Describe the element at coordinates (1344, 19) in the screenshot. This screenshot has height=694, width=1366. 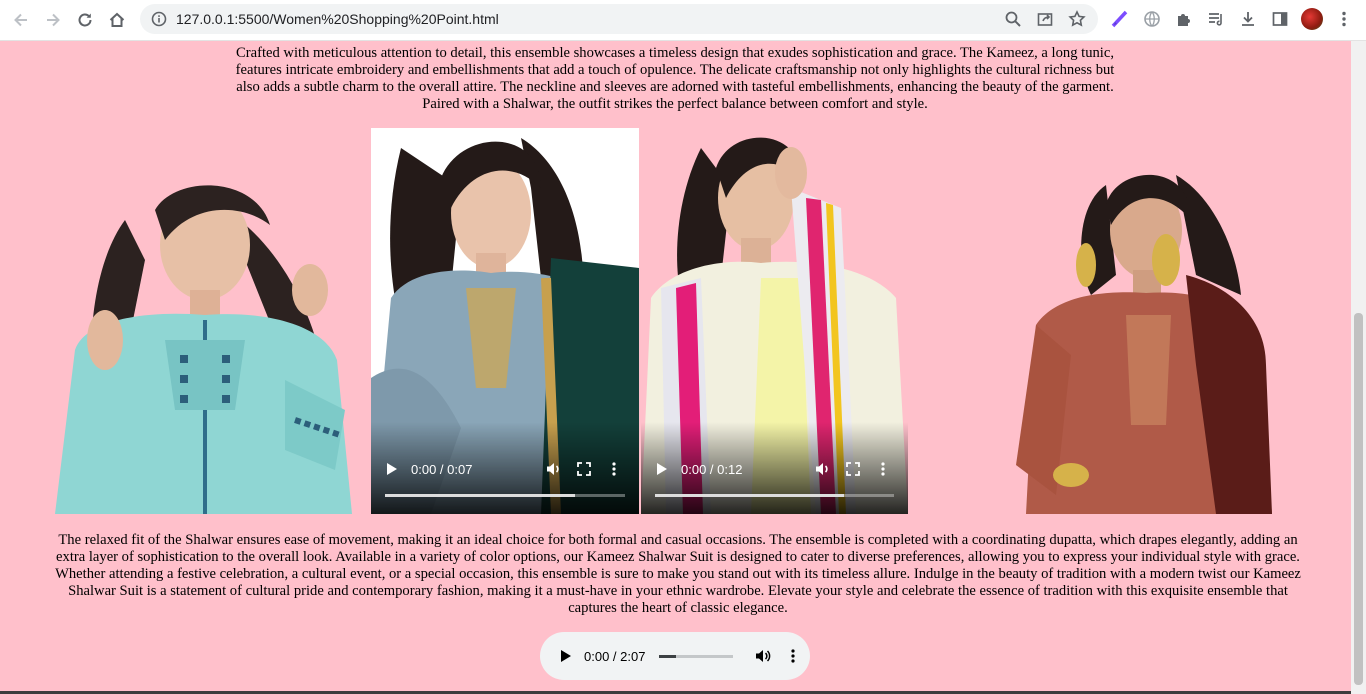
I see `menu-icon` at that location.